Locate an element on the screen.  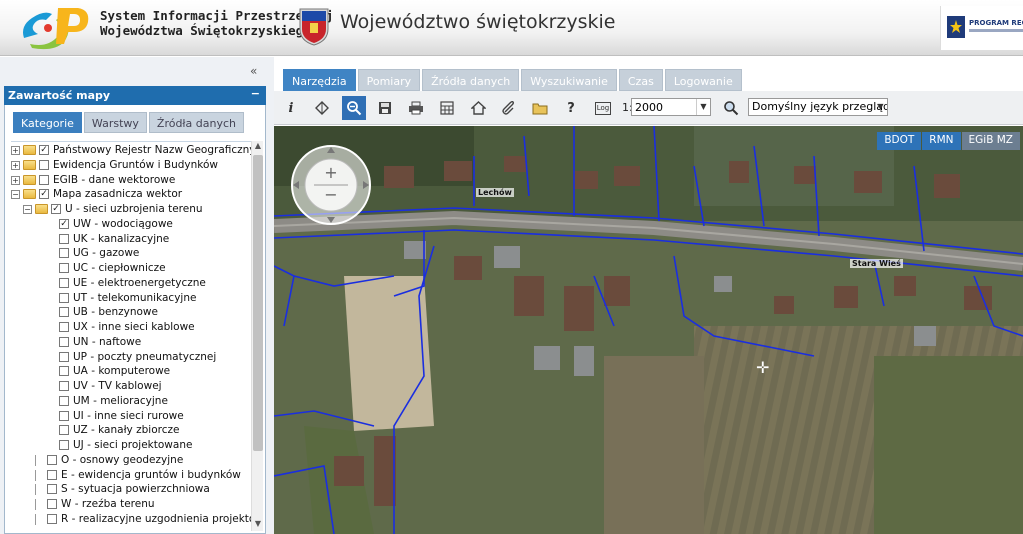
info-icon: i is located at coordinates (291, 108).